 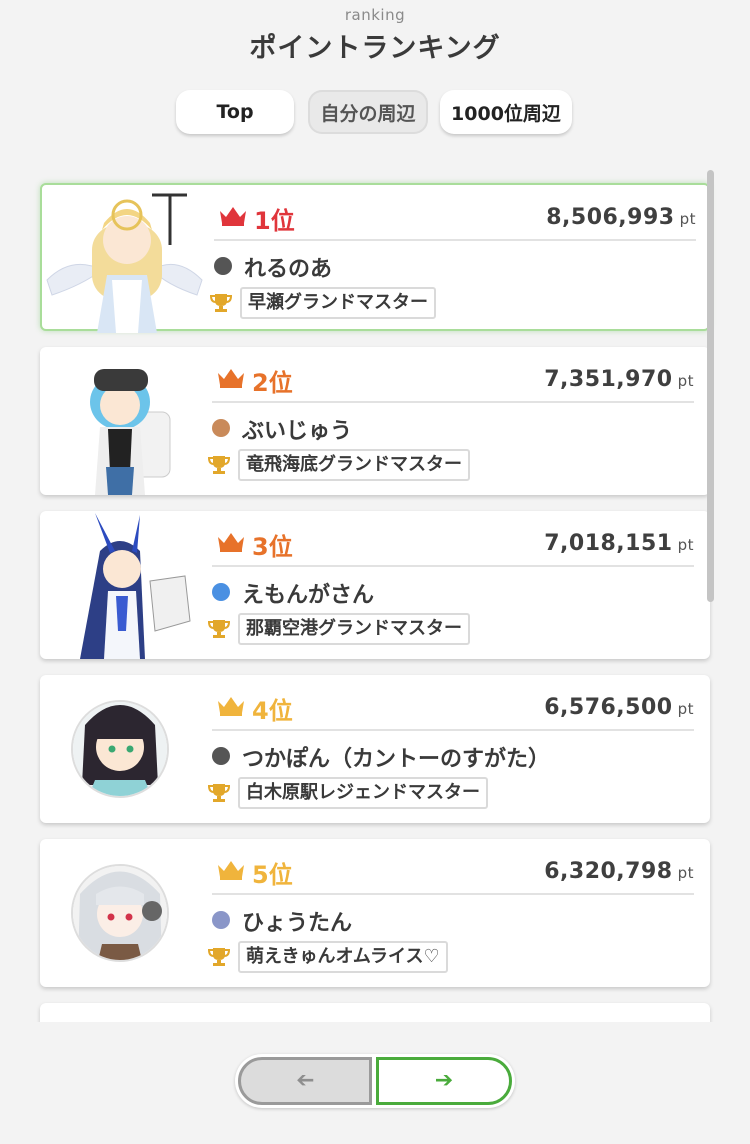 I want to click on tab-top: Top, so click(x=235, y=112).